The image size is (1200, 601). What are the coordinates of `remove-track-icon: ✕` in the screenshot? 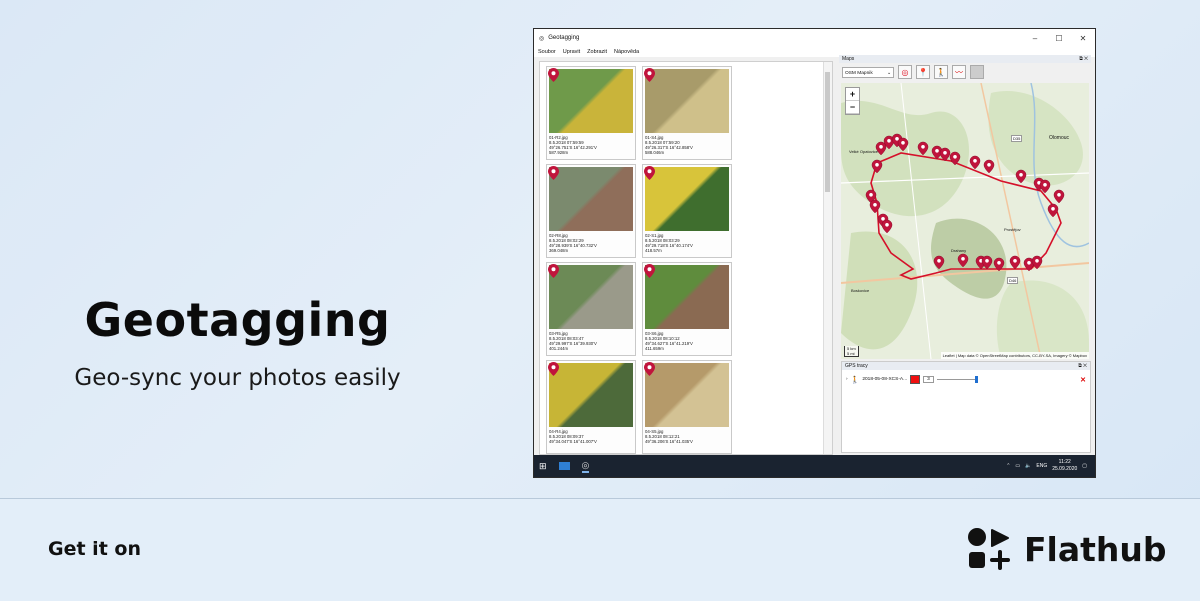 It's located at (1083, 380).